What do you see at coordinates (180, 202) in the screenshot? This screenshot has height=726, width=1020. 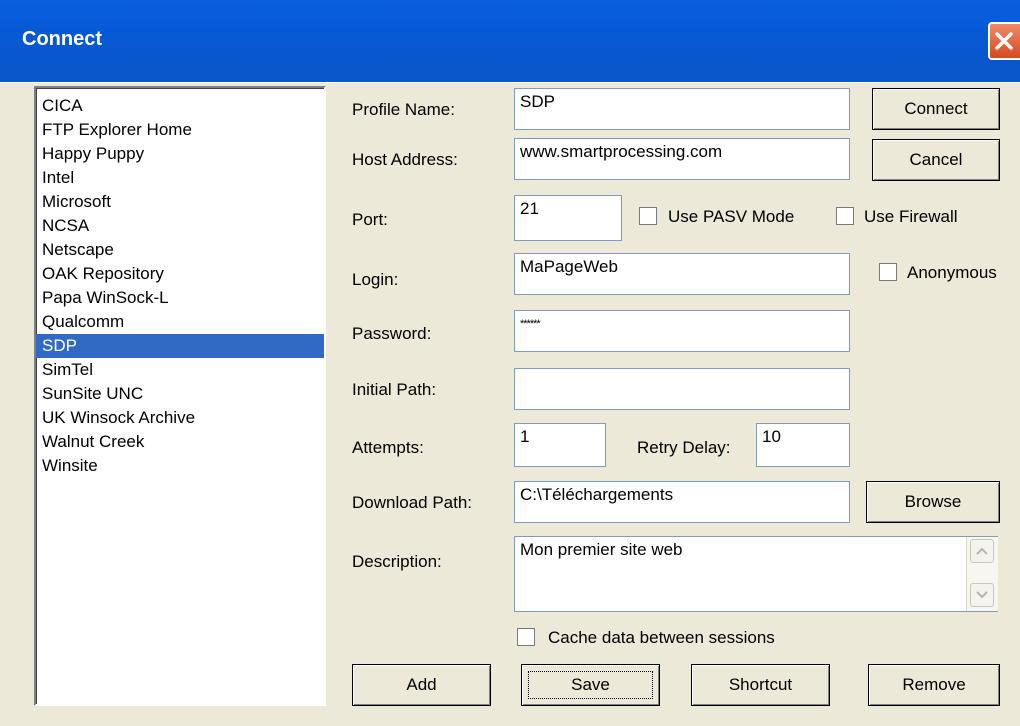 I see `list-item: Microsoft` at bounding box center [180, 202].